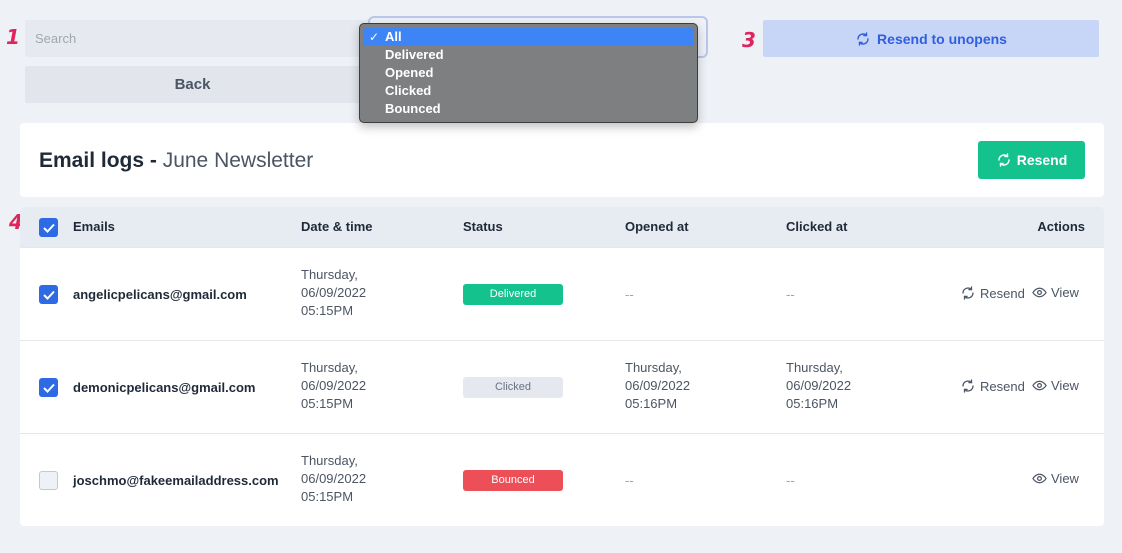 The width and height of the screenshot is (1122, 553). I want to click on dropdown-option-opened: Opened, so click(528, 73).